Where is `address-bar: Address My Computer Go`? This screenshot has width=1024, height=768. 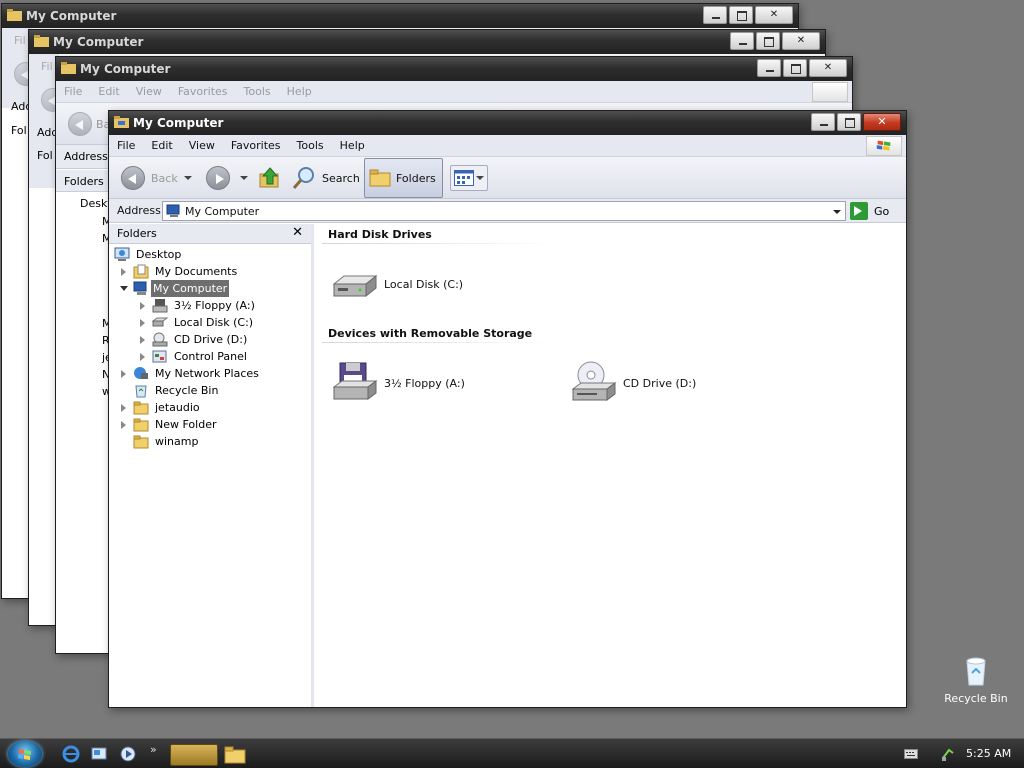 address-bar: Address My Computer Go is located at coordinates (507, 211).